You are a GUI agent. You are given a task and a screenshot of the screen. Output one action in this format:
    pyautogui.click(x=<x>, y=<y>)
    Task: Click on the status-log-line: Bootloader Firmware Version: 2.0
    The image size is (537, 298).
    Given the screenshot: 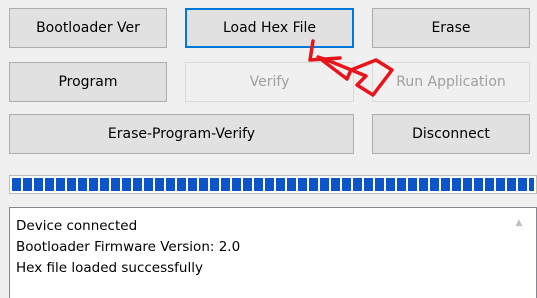 What is the action you would take?
    pyautogui.click(x=128, y=247)
    